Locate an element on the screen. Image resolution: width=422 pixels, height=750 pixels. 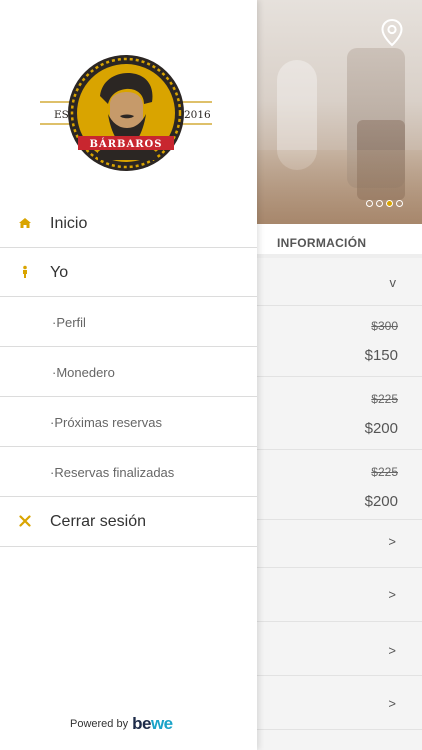
menu-item-label: Inicio is located at coordinates (69, 223).